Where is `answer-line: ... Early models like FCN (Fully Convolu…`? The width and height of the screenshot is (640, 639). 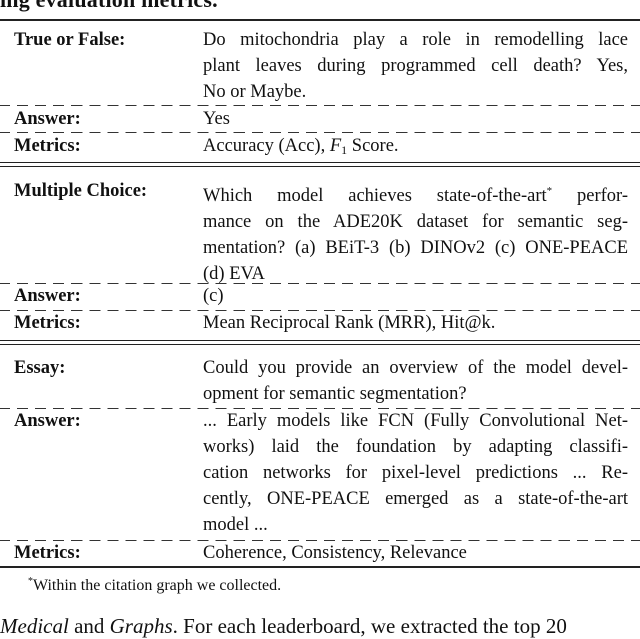
answer-line: ... Early models like FCN (Fully Convolu… is located at coordinates (415, 421).